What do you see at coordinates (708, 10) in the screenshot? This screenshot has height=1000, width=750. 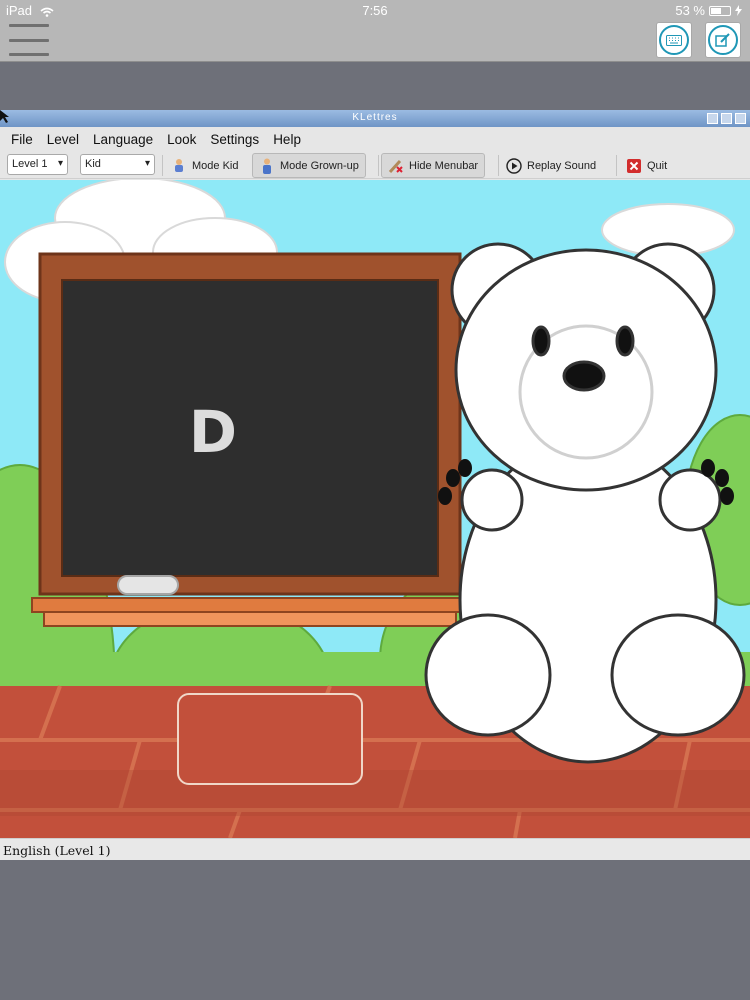 I see `battery-status: 53 %` at bounding box center [708, 10].